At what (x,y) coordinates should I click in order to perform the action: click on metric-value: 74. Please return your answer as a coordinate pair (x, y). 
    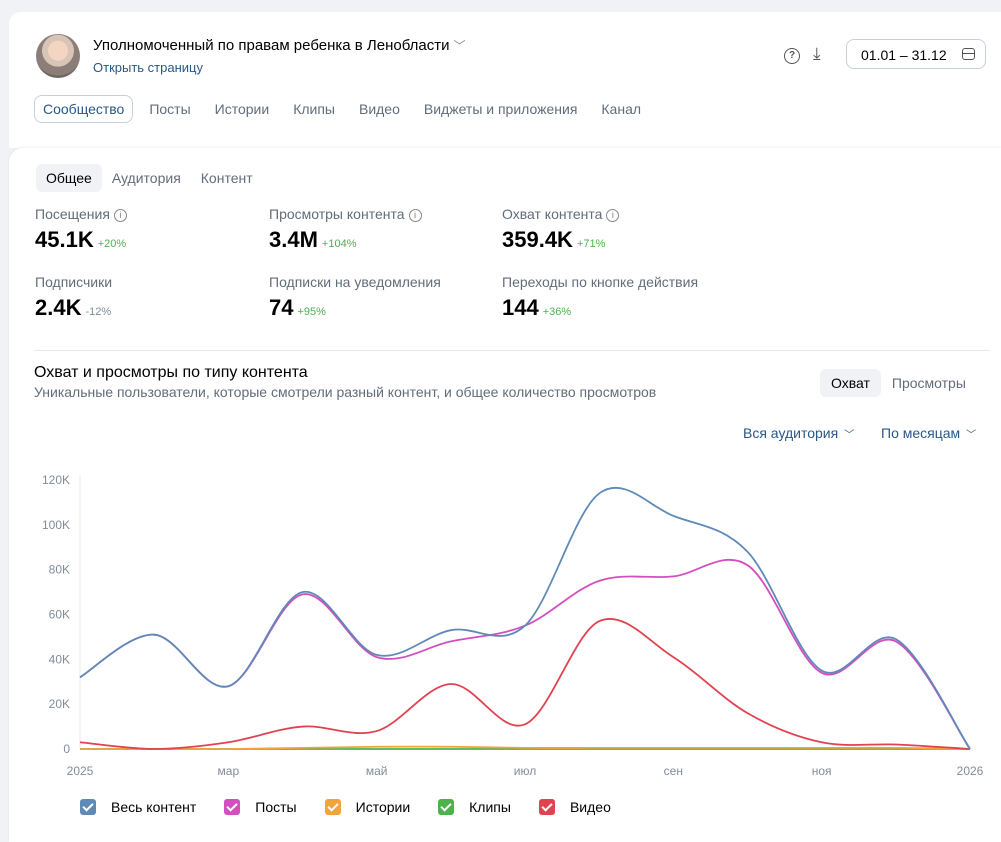
    Looking at the image, I should click on (281, 307).